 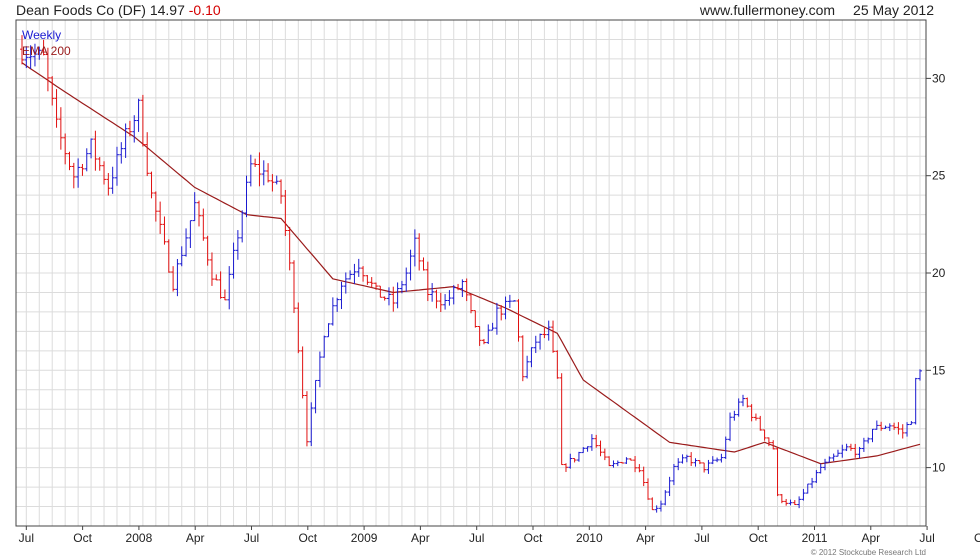 What do you see at coordinates (939, 468) in the screenshot?
I see `y-tick-label: 10` at bounding box center [939, 468].